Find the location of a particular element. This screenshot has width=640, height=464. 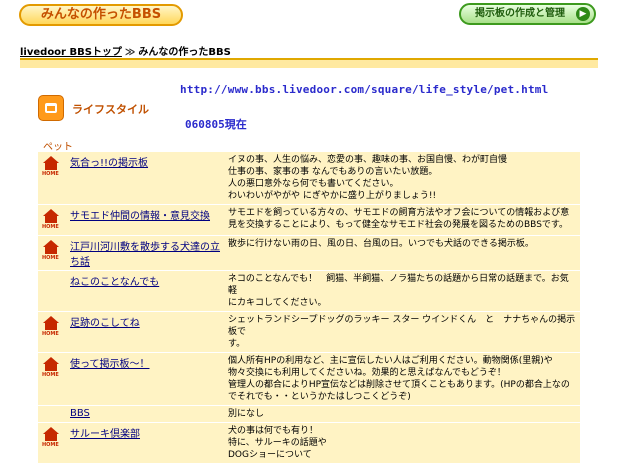

board-row: BBS 別になし is located at coordinates (309, 414).